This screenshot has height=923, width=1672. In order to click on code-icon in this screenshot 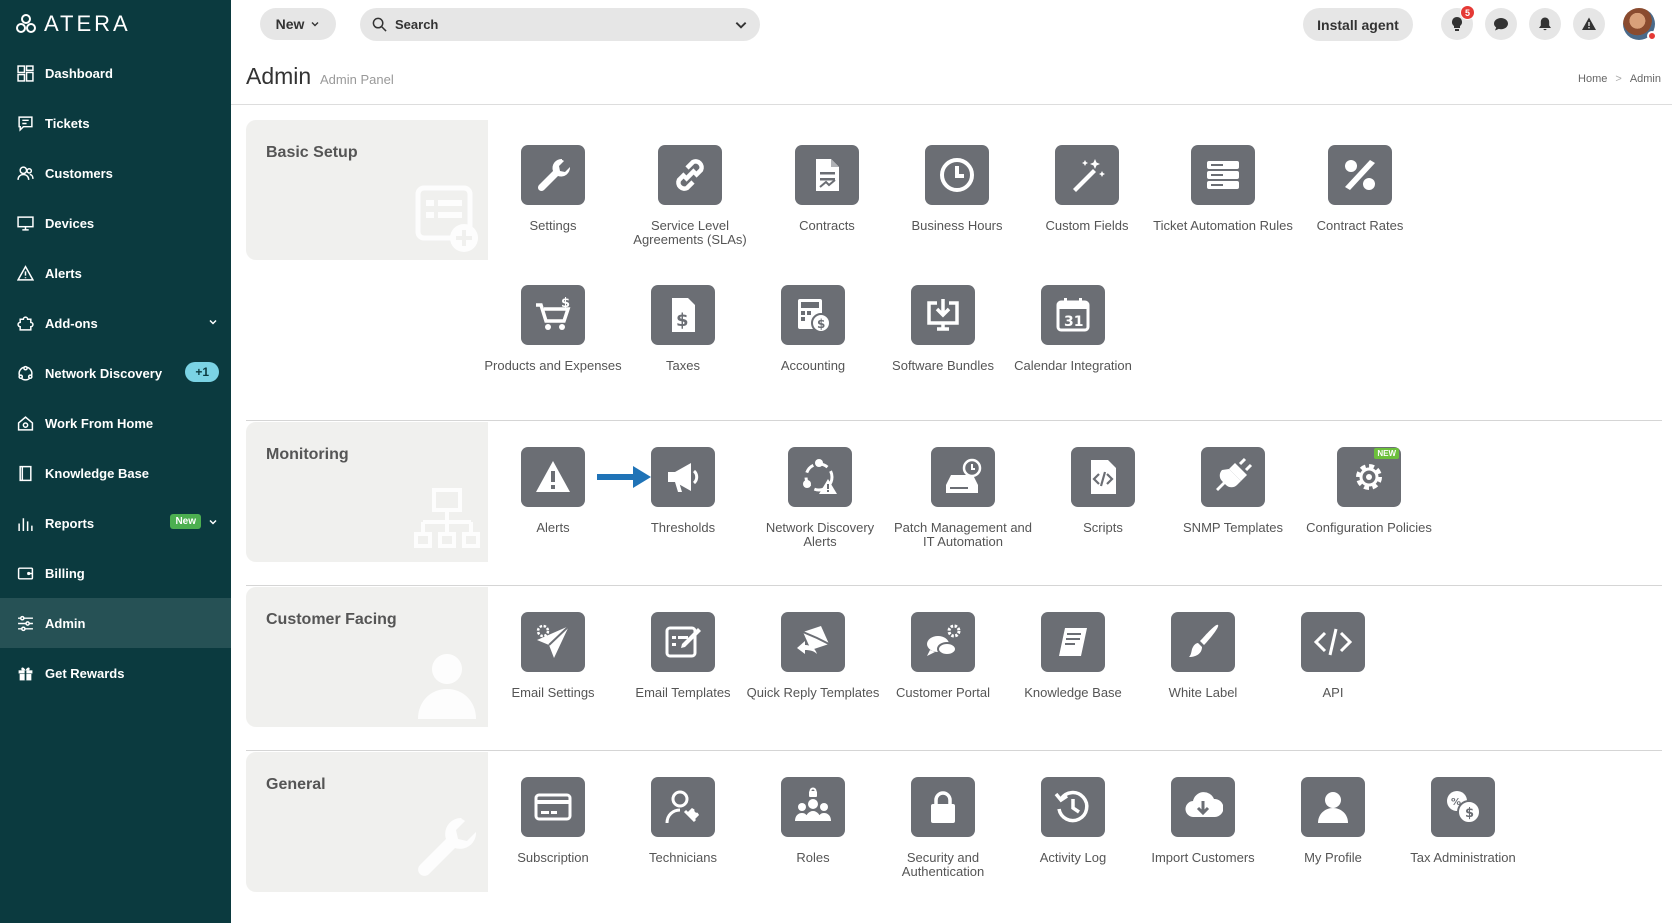, I will do `click(1333, 642)`.